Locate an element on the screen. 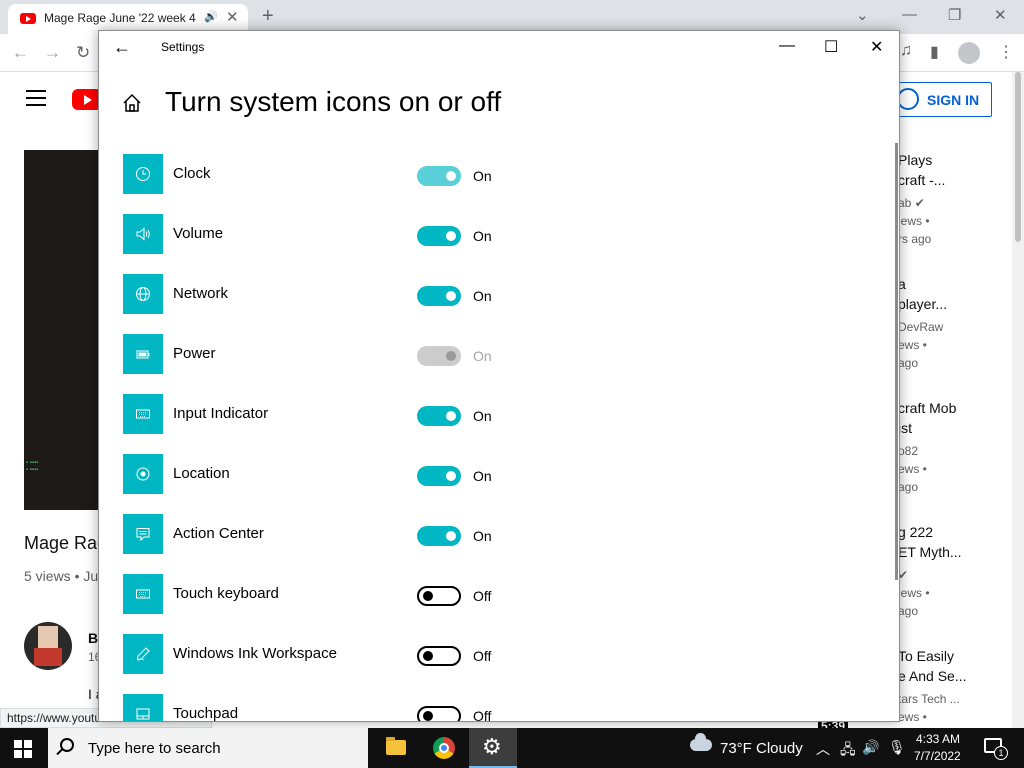 The width and height of the screenshot is (1024, 768). browser-forward-icon: → is located at coordinates (52, 53).